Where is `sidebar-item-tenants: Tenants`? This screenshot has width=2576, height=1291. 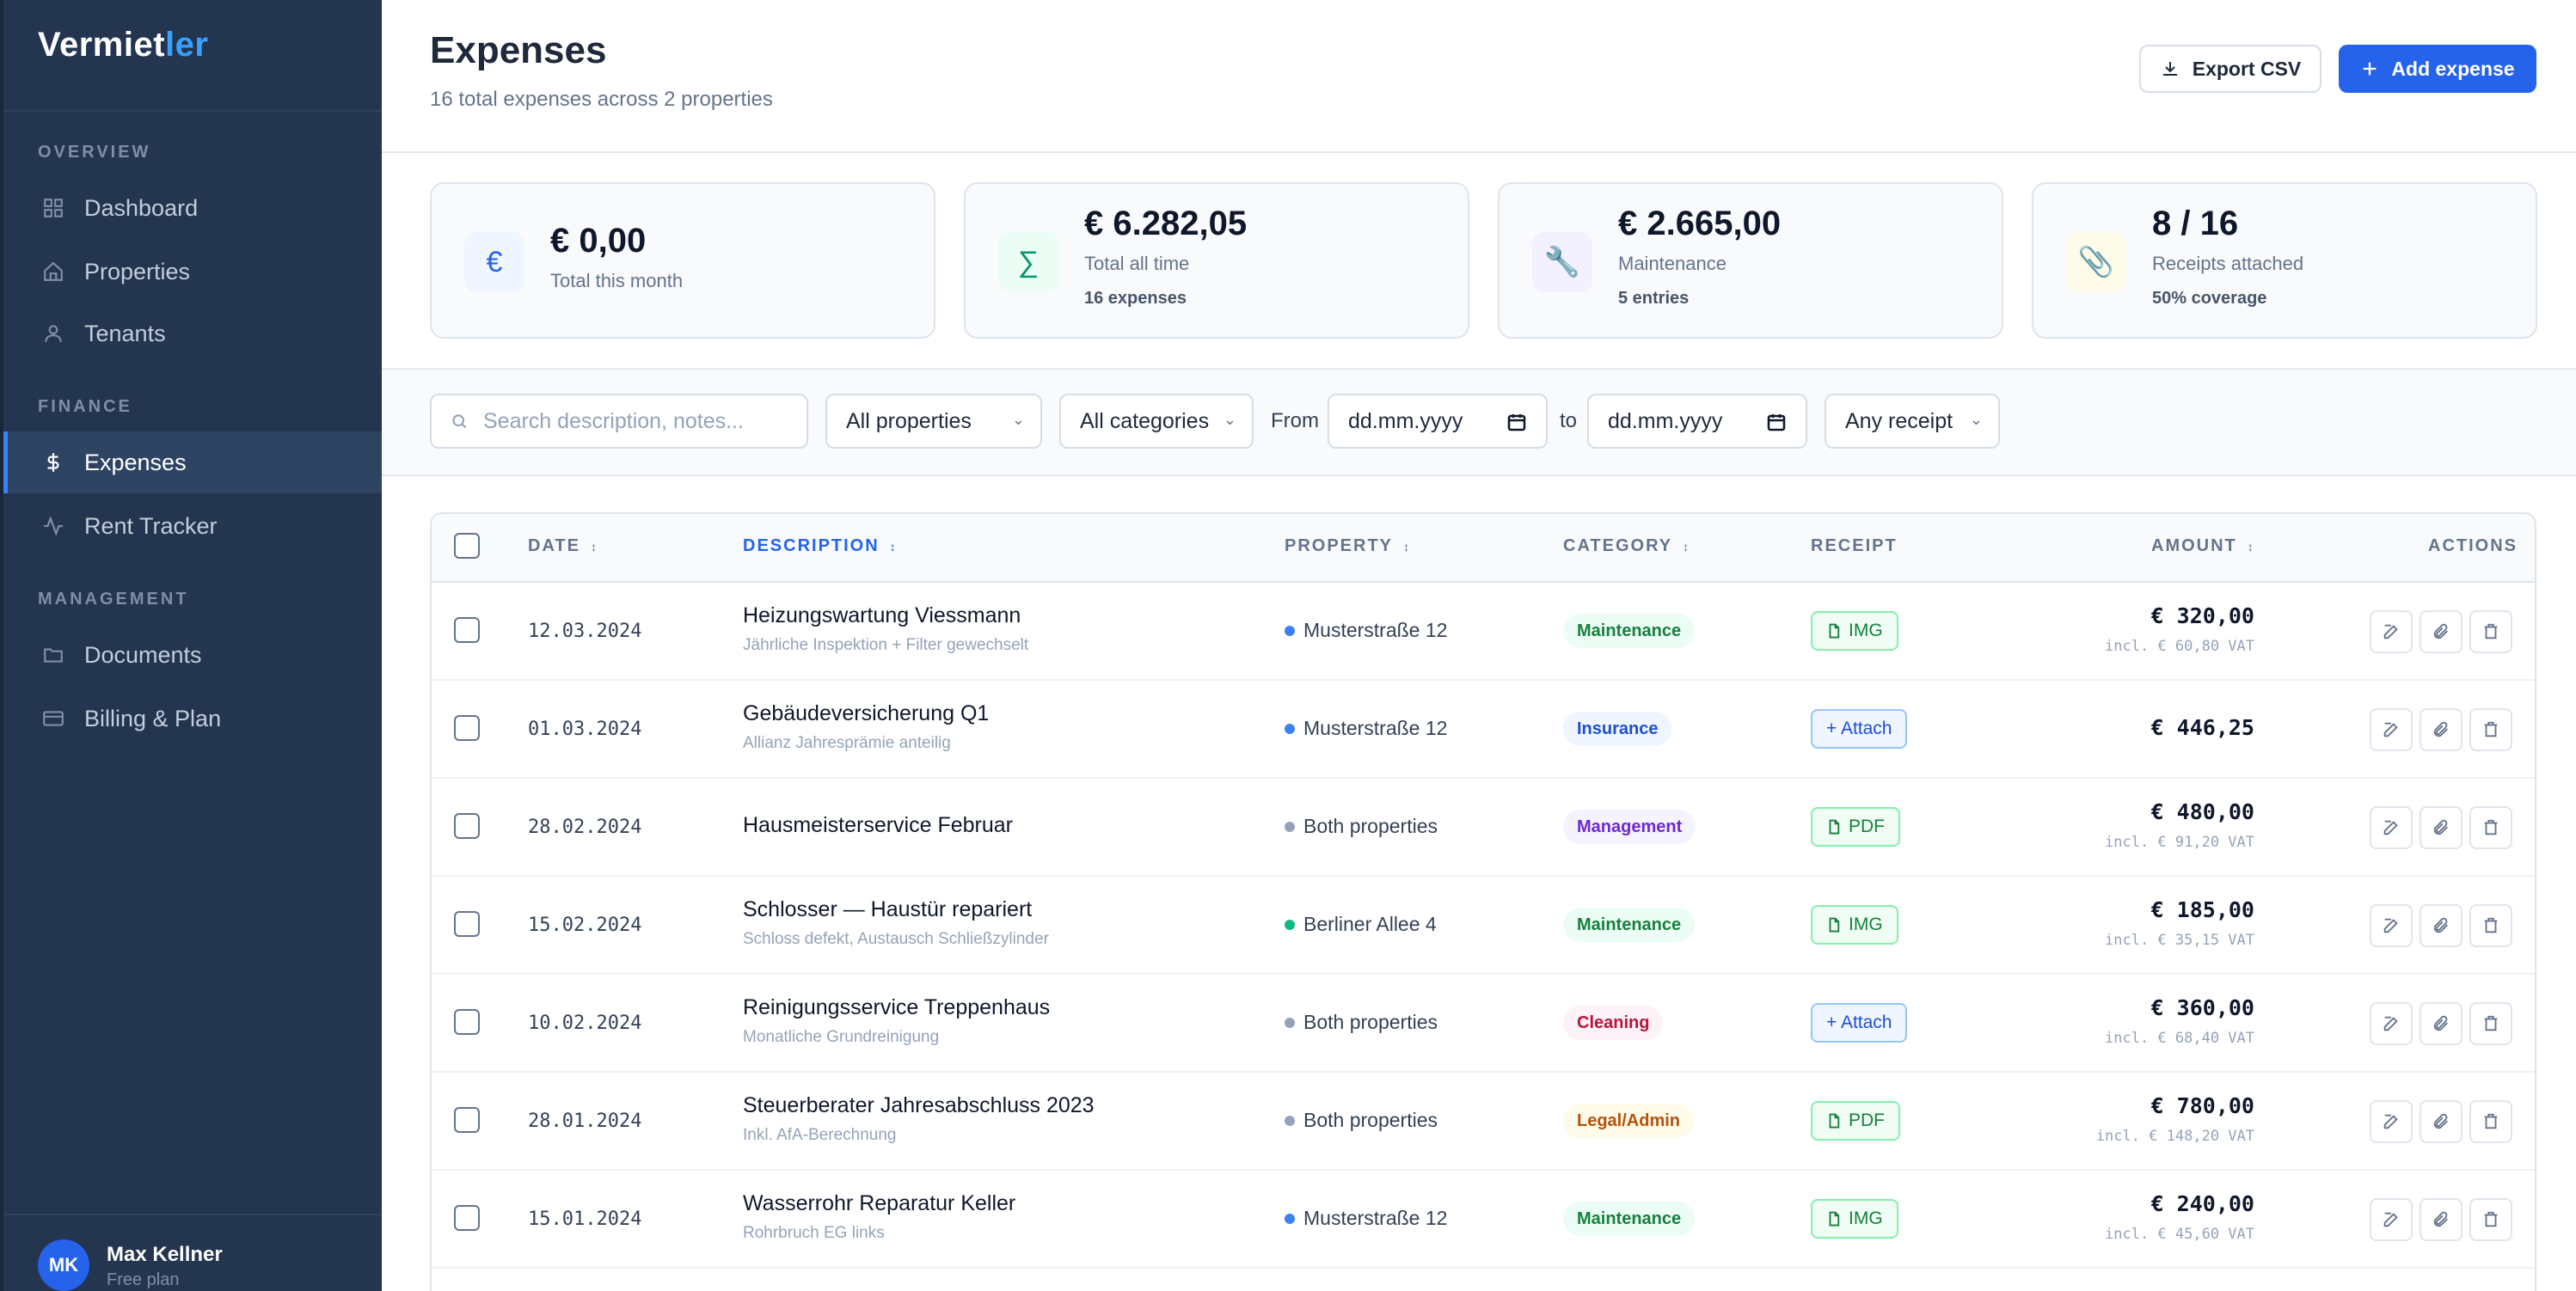 sidebar-item-tenants: Tenants is located at coordinates (192, 333).